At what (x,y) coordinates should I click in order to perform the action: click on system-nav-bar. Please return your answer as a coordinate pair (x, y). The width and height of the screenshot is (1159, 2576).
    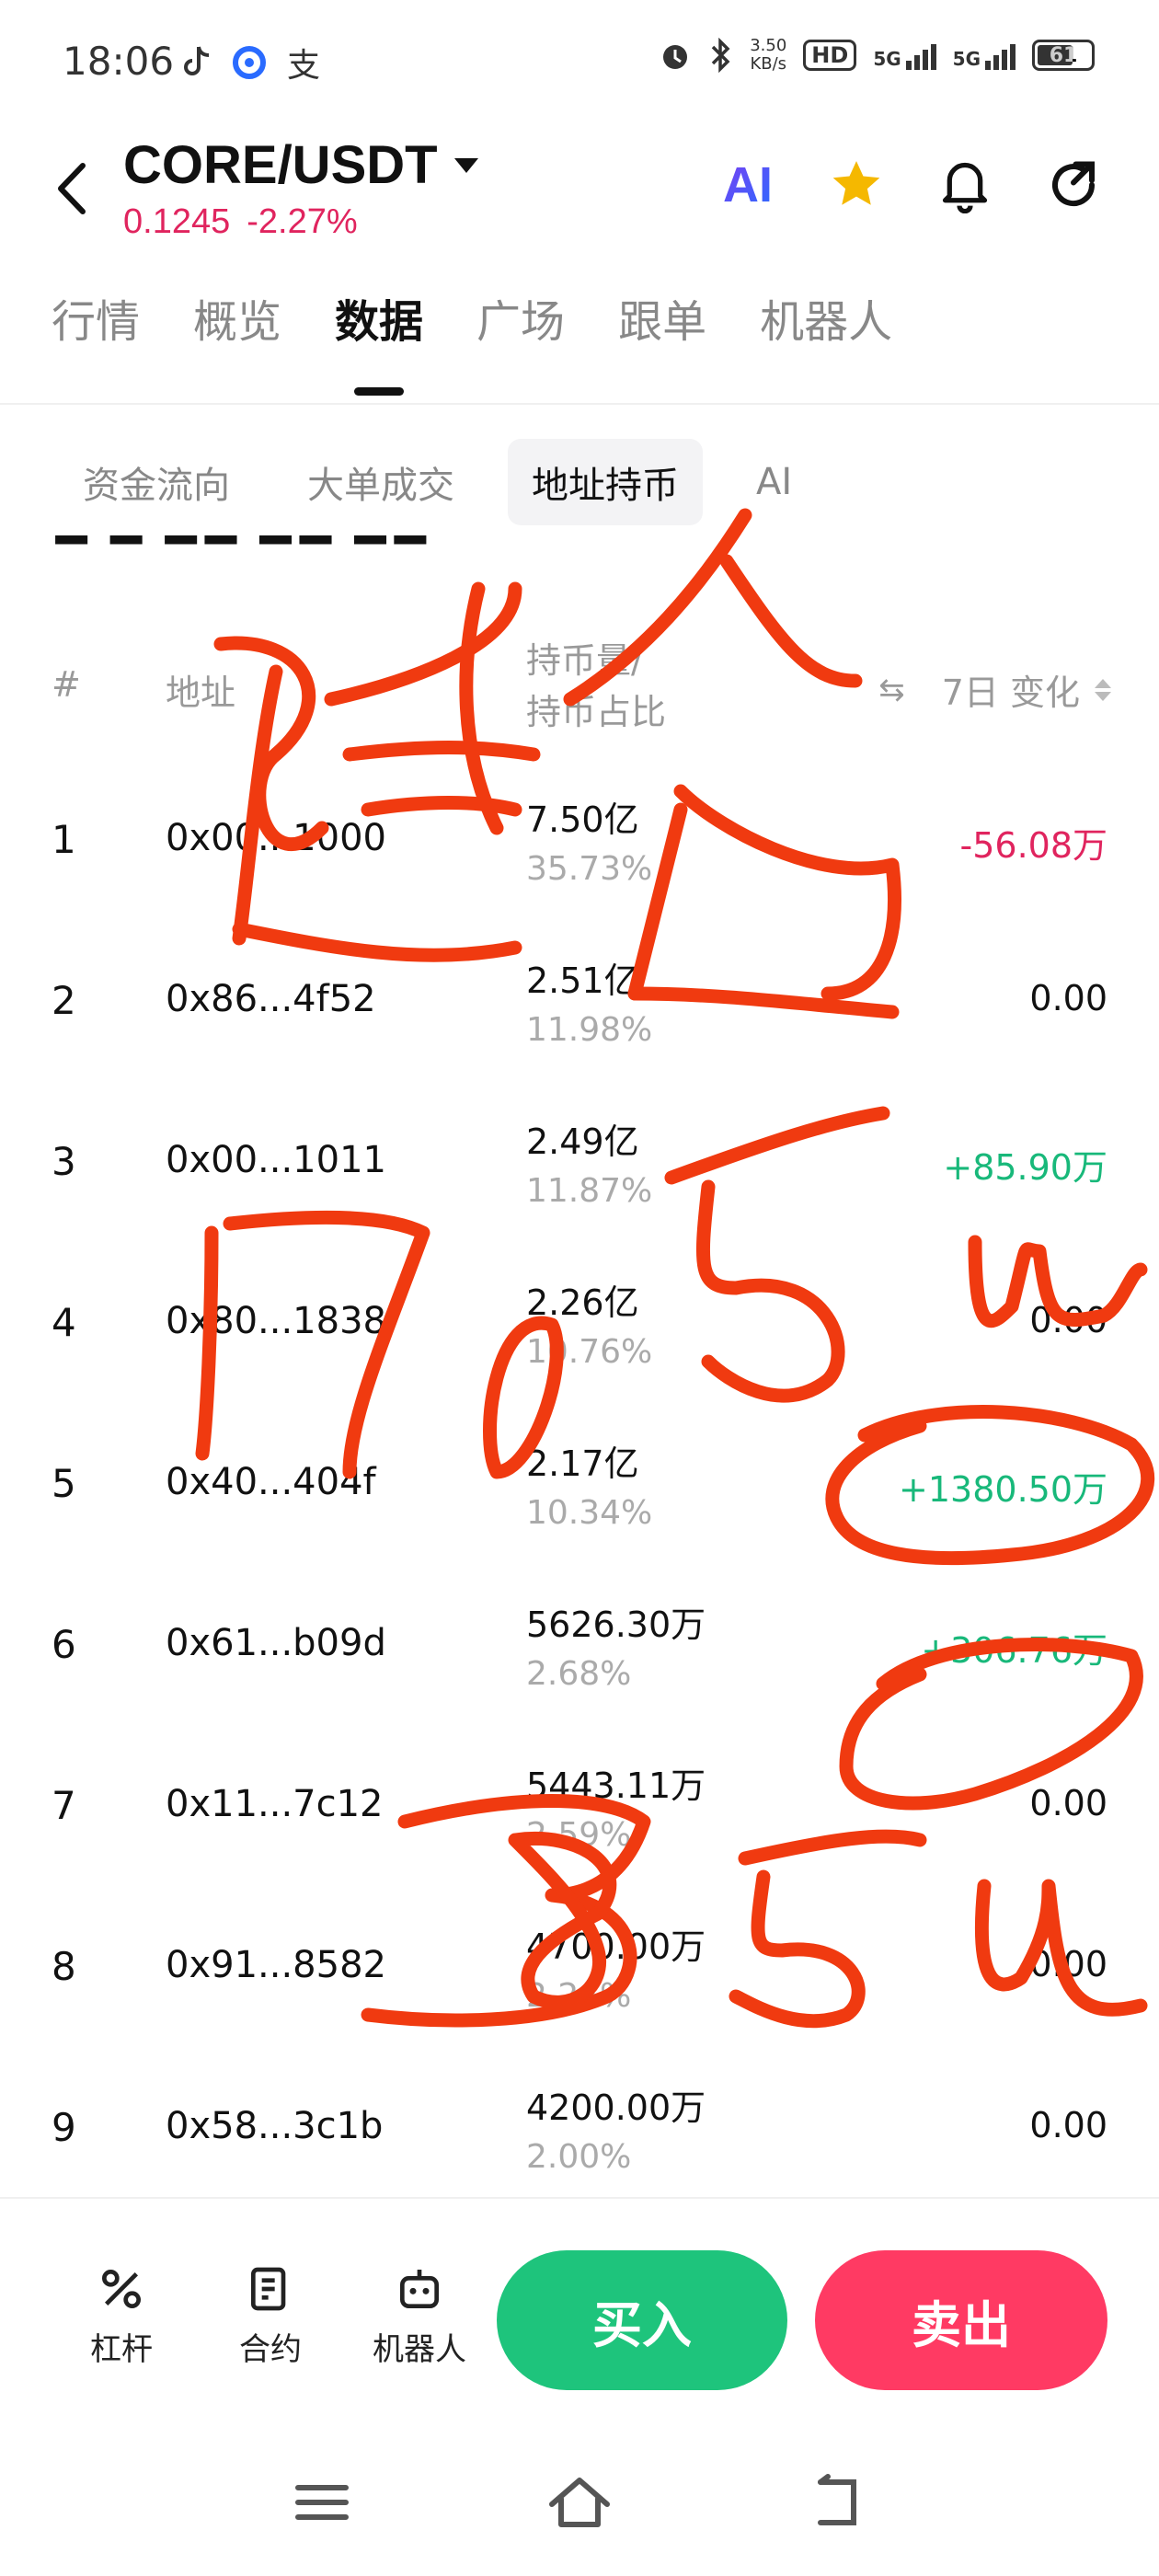
    Looking at the image, I should click on (579, 2502).